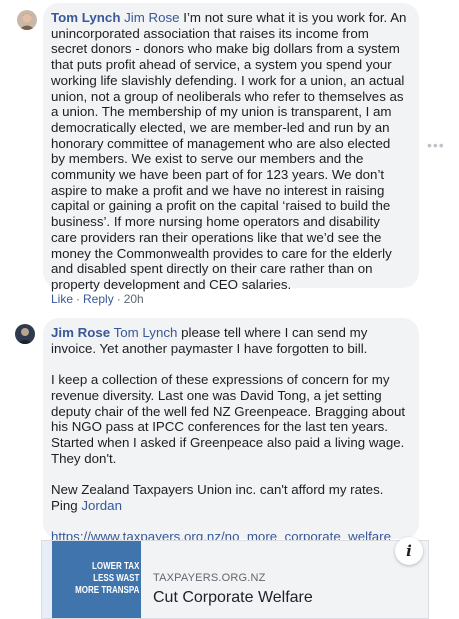 Image resolution: width=459 pixels, height=619 pixels. What do you see at coordinates (101, 505) in the screenshot?
I see `comment-mention-jordan: Jordan` at bounding box center [101, 505].